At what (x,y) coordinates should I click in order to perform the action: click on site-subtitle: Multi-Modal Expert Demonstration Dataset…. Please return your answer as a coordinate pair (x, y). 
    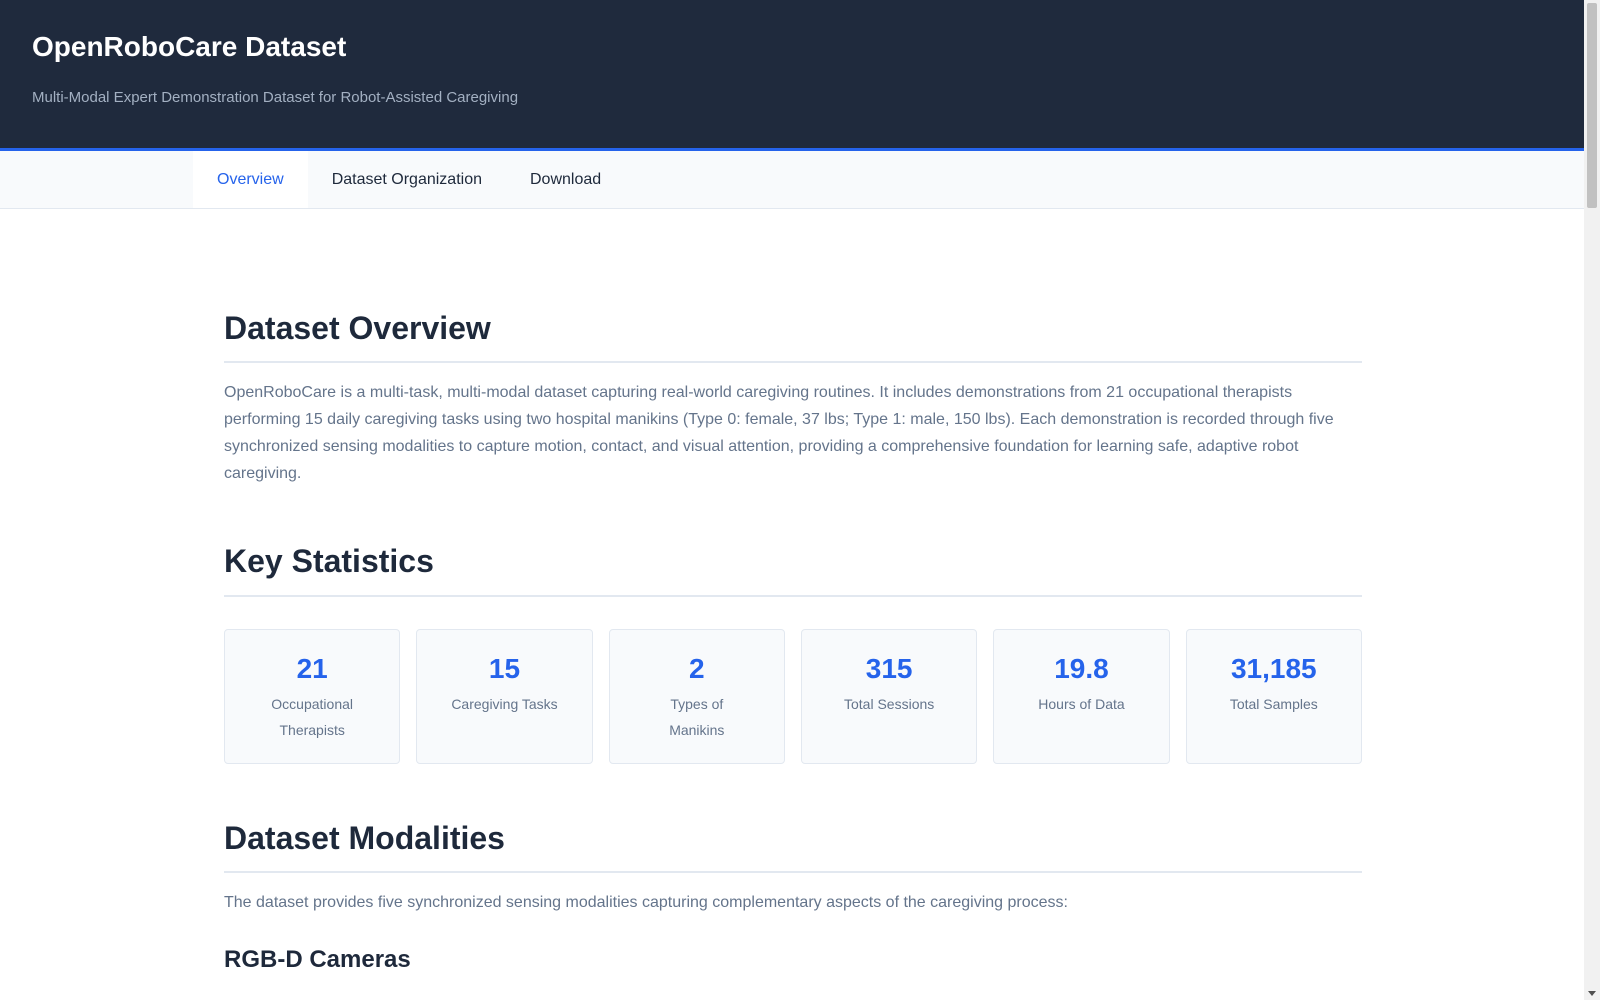
    Looking at the image, I should click on (275, 97).